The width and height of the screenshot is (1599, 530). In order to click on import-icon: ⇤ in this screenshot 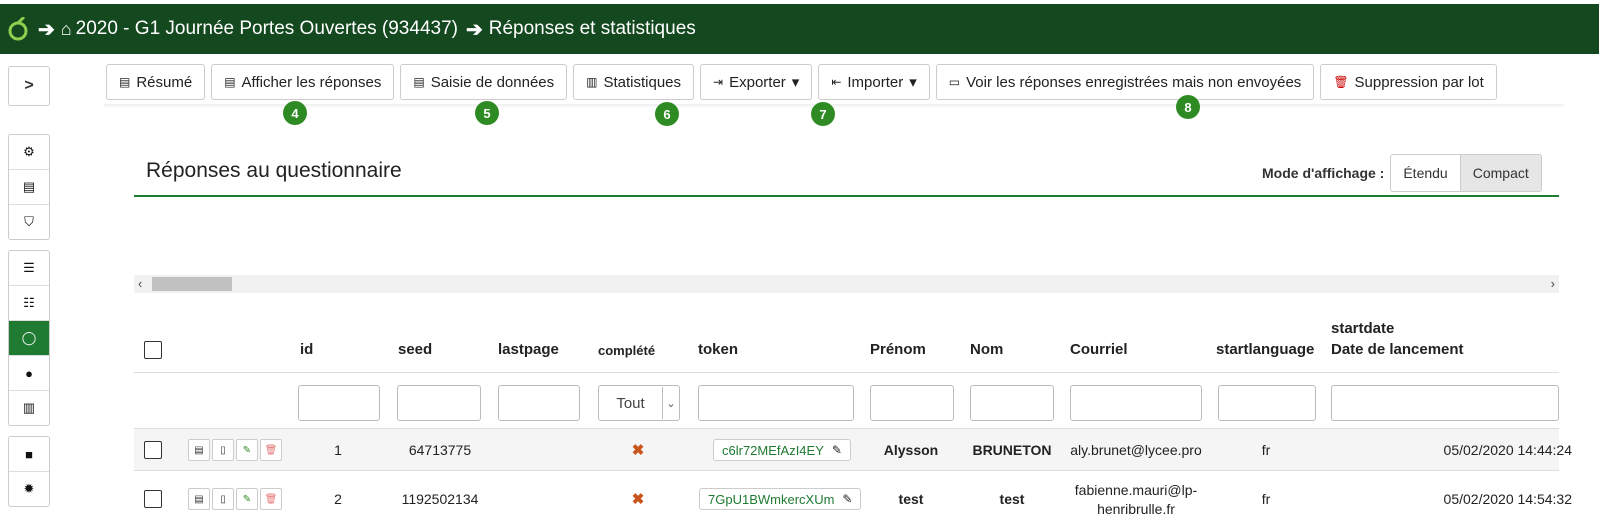, I will do `click(836, 82)`.